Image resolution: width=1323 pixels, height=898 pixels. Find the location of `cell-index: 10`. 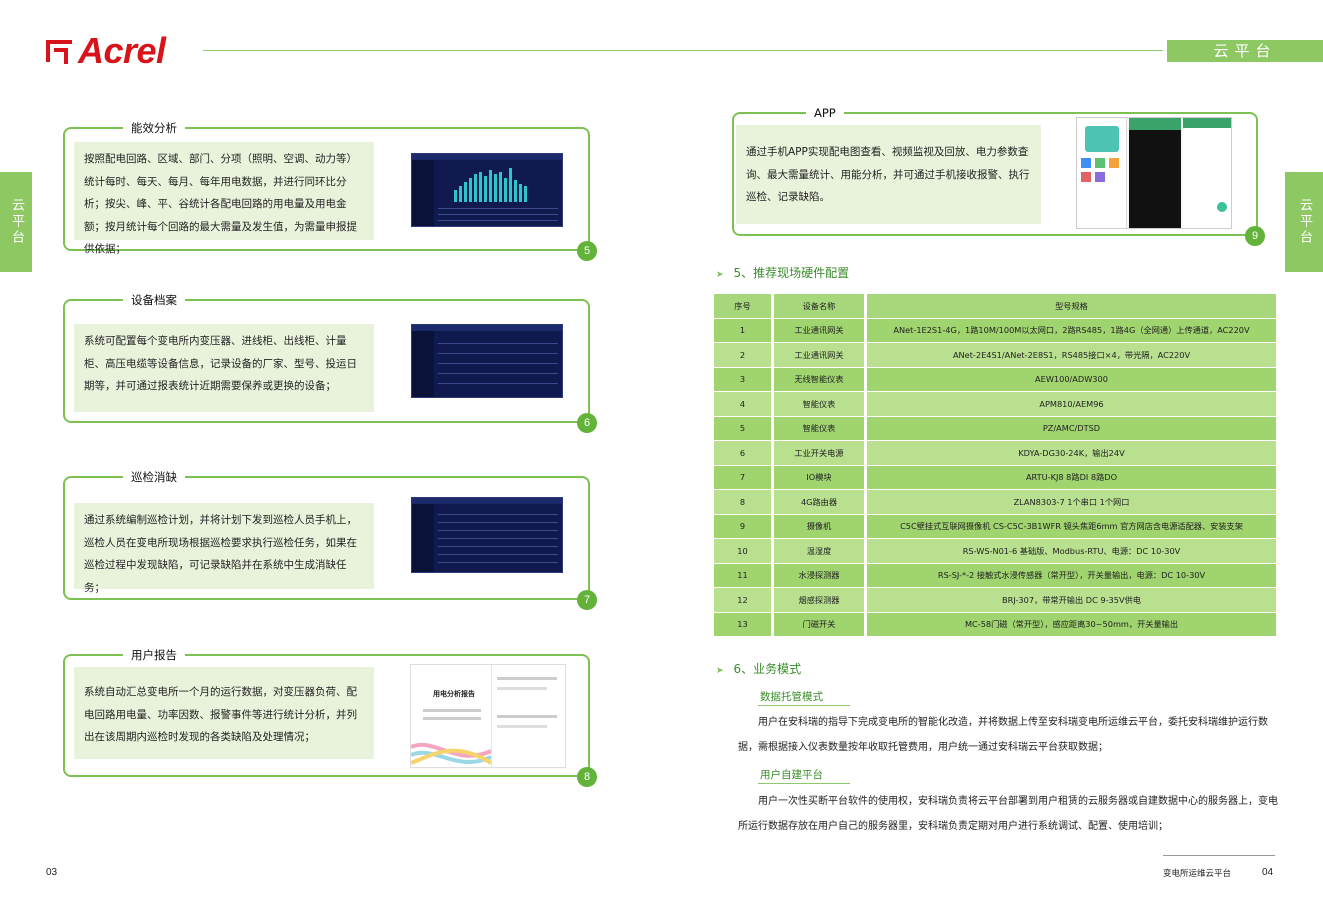

cell-index: 10 is located at coordinates (744, 551).